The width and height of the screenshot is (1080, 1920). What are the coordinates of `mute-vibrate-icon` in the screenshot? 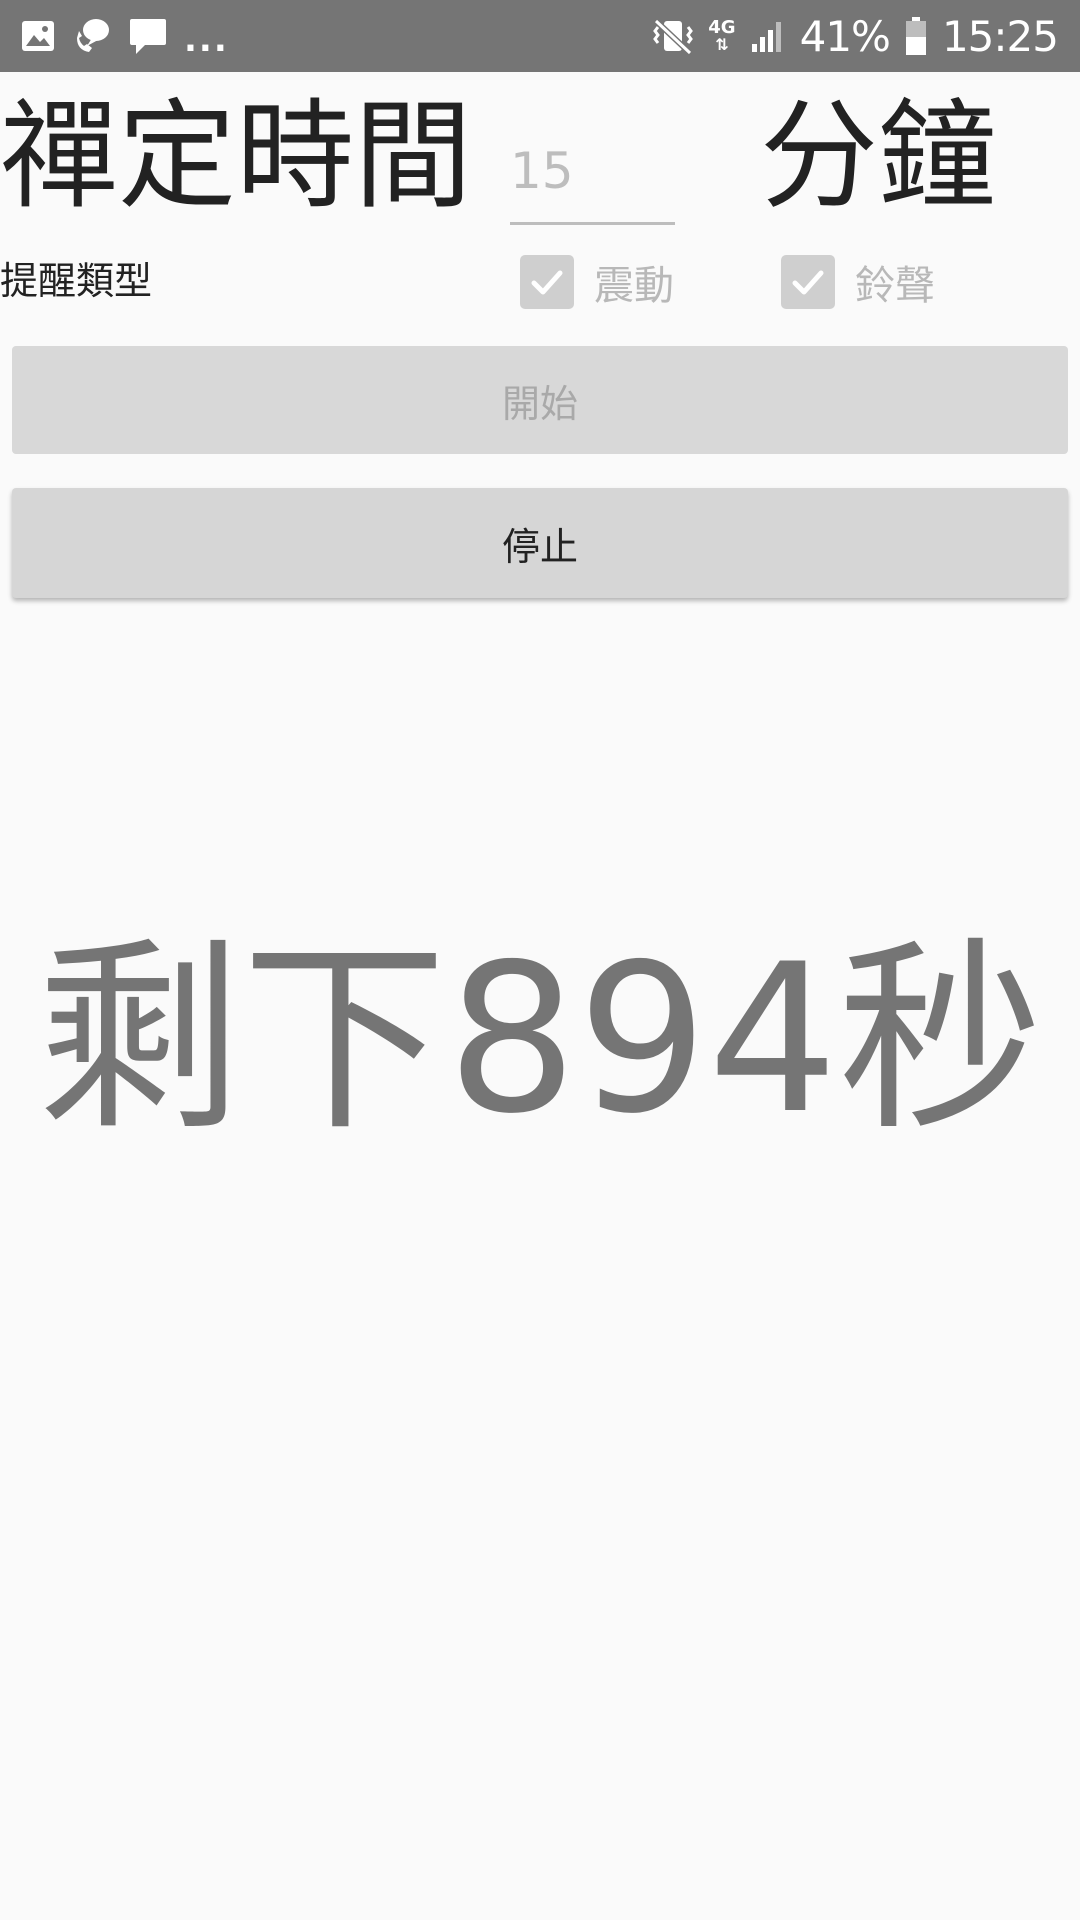 It's located at (673, 36).